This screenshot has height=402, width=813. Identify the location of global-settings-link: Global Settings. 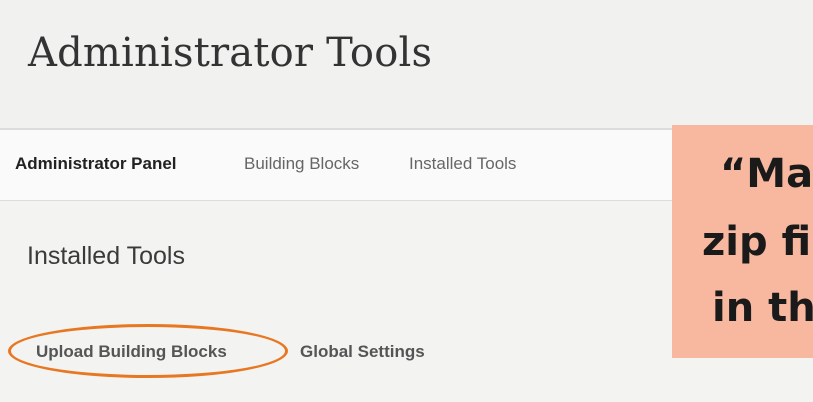
(362, 352).